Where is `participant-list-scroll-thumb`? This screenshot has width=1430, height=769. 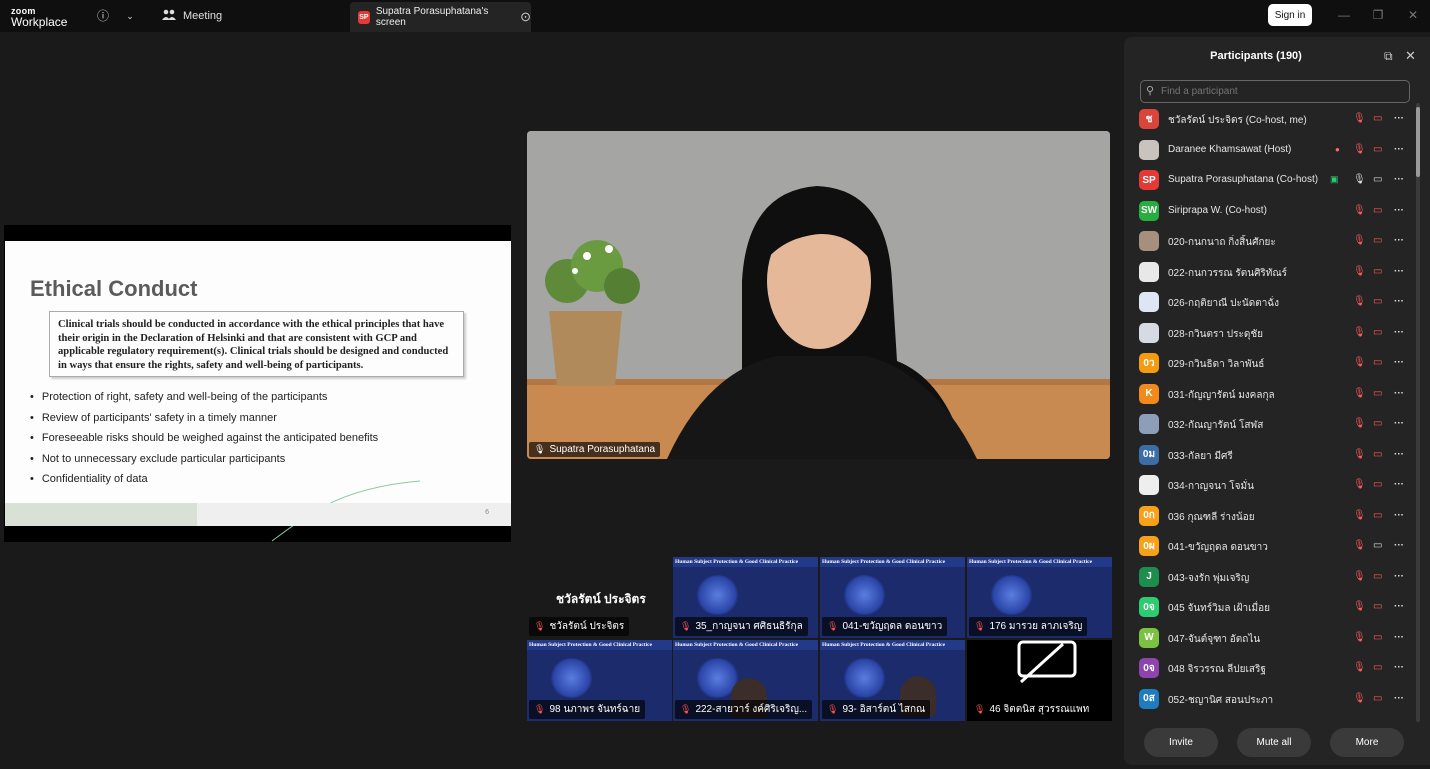
participant-list-scroll-thumb is located at coordinates (1418, 142).